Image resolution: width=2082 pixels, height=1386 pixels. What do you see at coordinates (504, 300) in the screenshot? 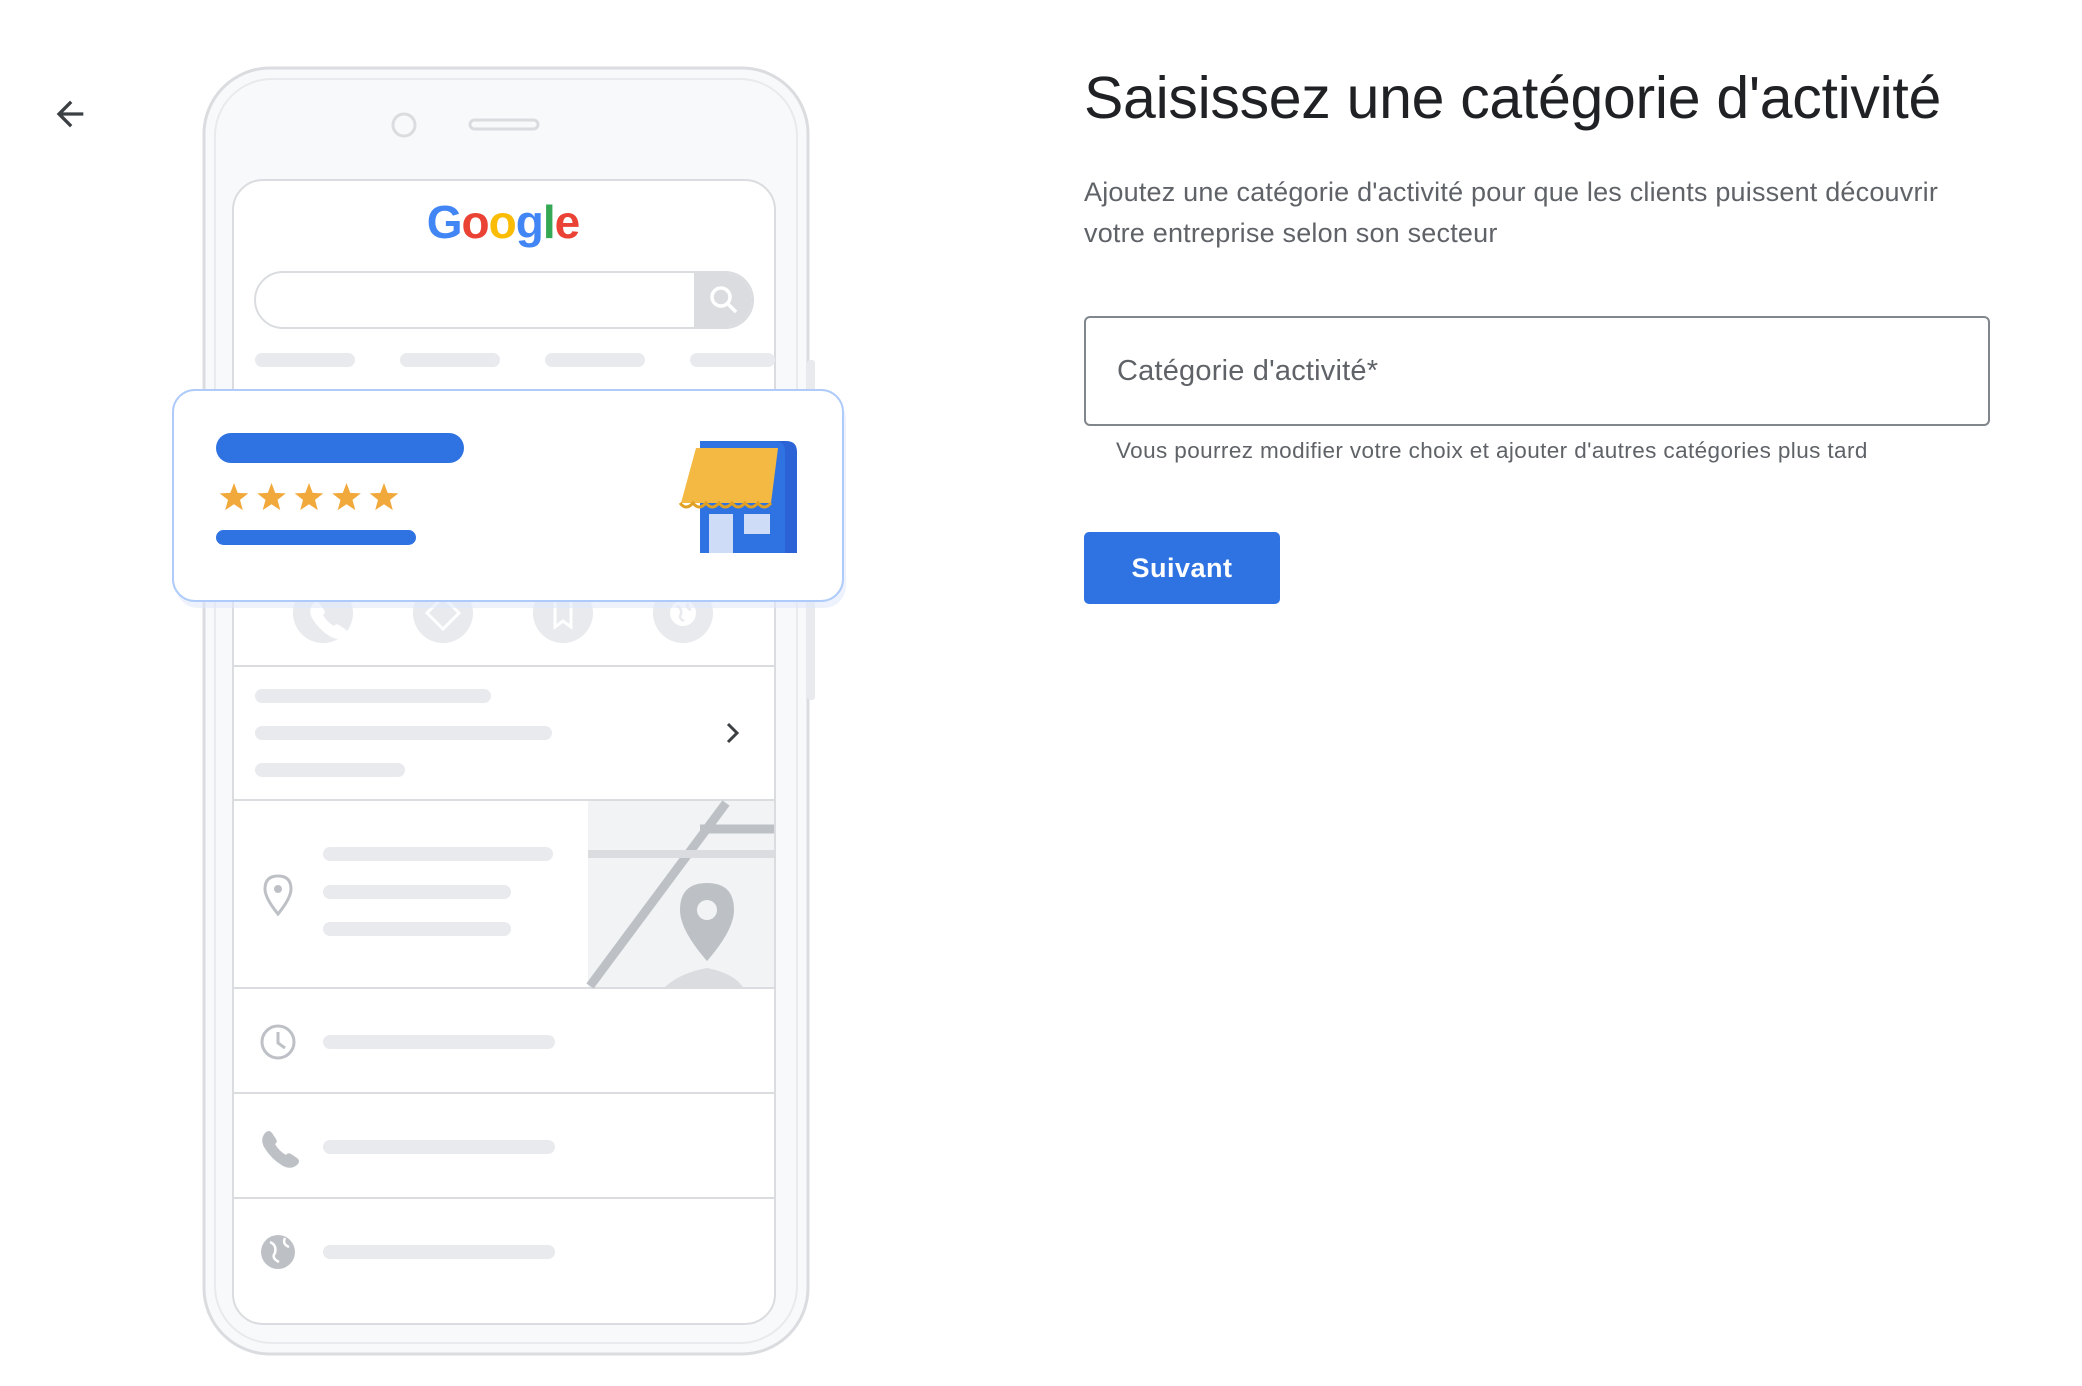
I see `illustration-search-bar` at bounding box center [504, 300].